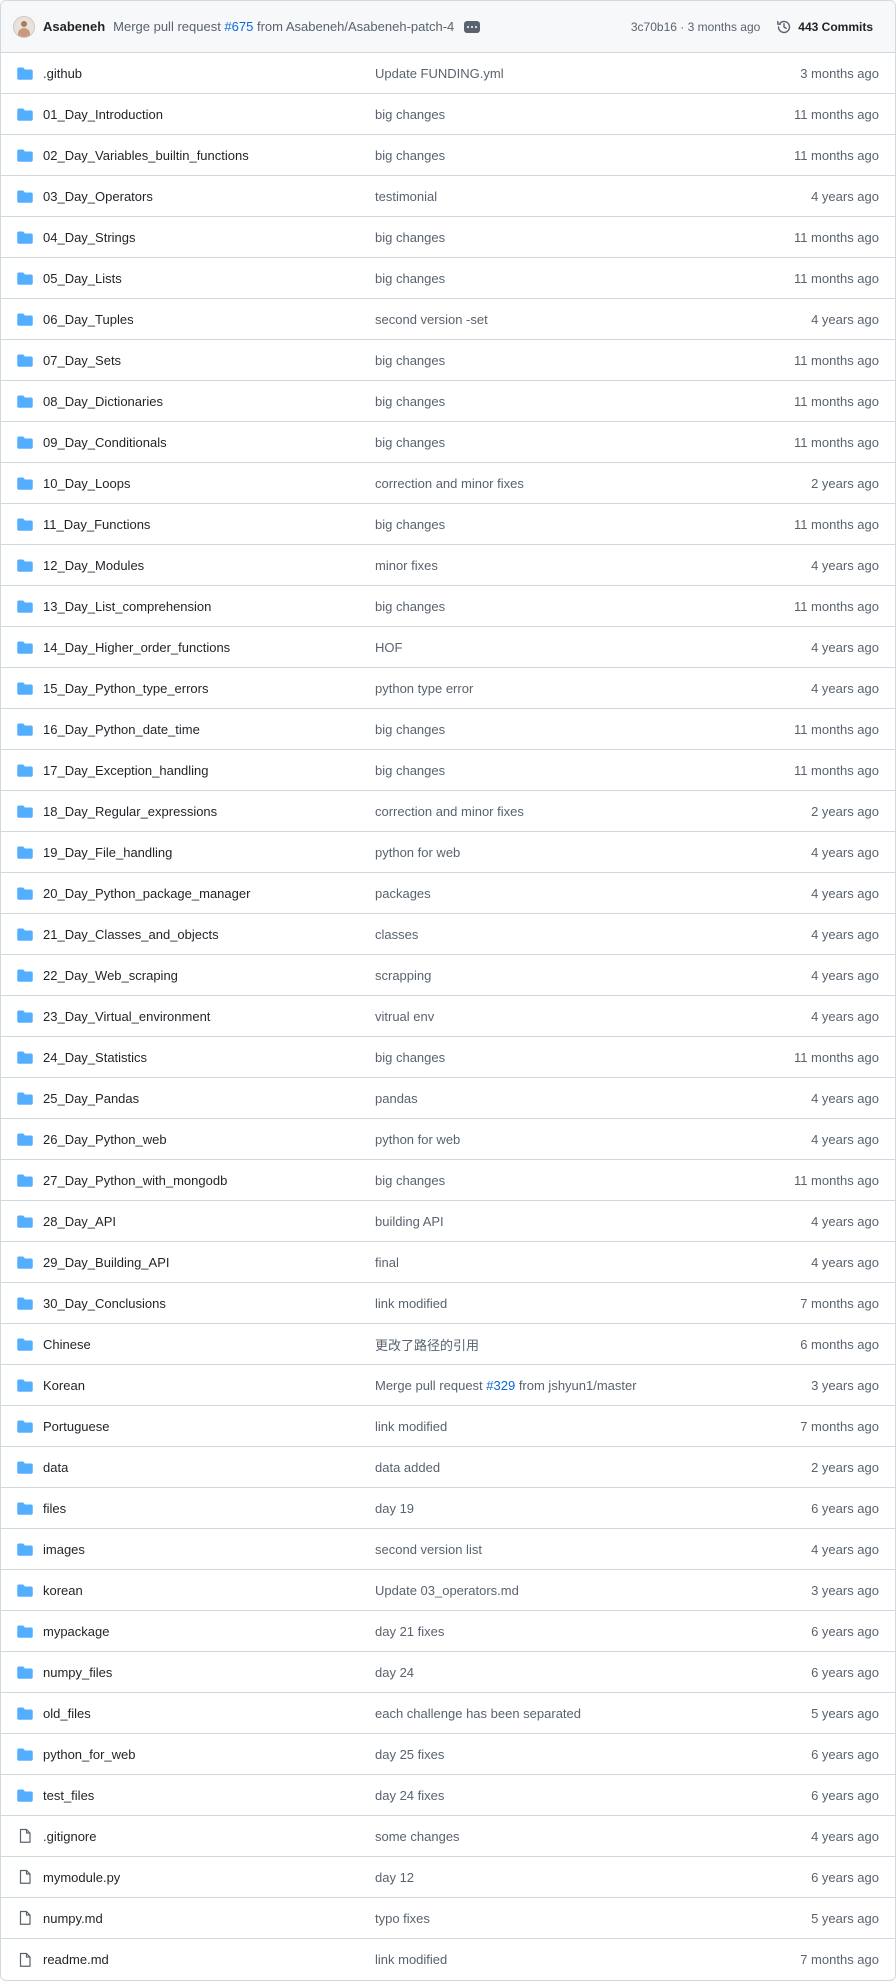 This screenshot has height=1981, width=896. I want to click on table-row: 03_Day_Operators testimonial 4 years ago, so click(448, 196).